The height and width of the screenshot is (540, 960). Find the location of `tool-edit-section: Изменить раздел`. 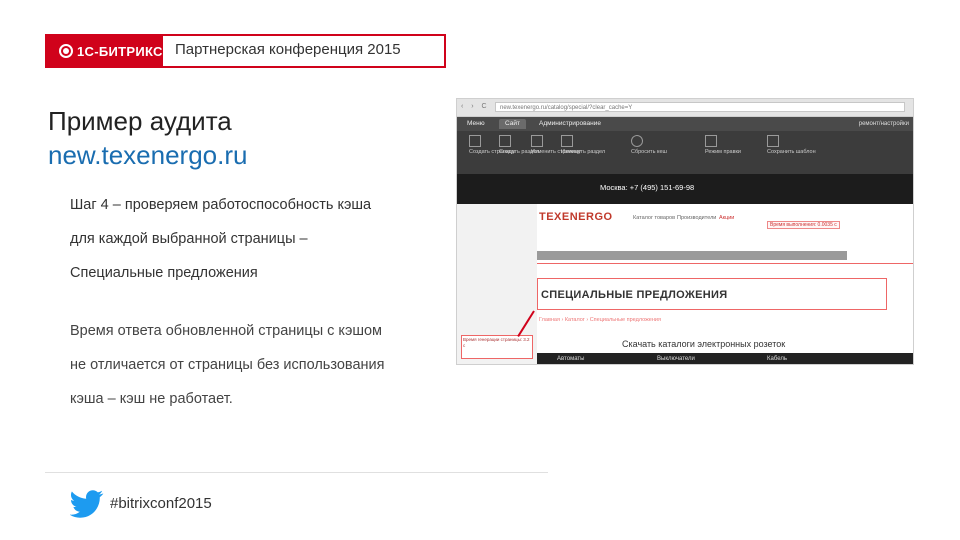

tool-edit-section: Изменить раздел is located at coordinates (583, 145).